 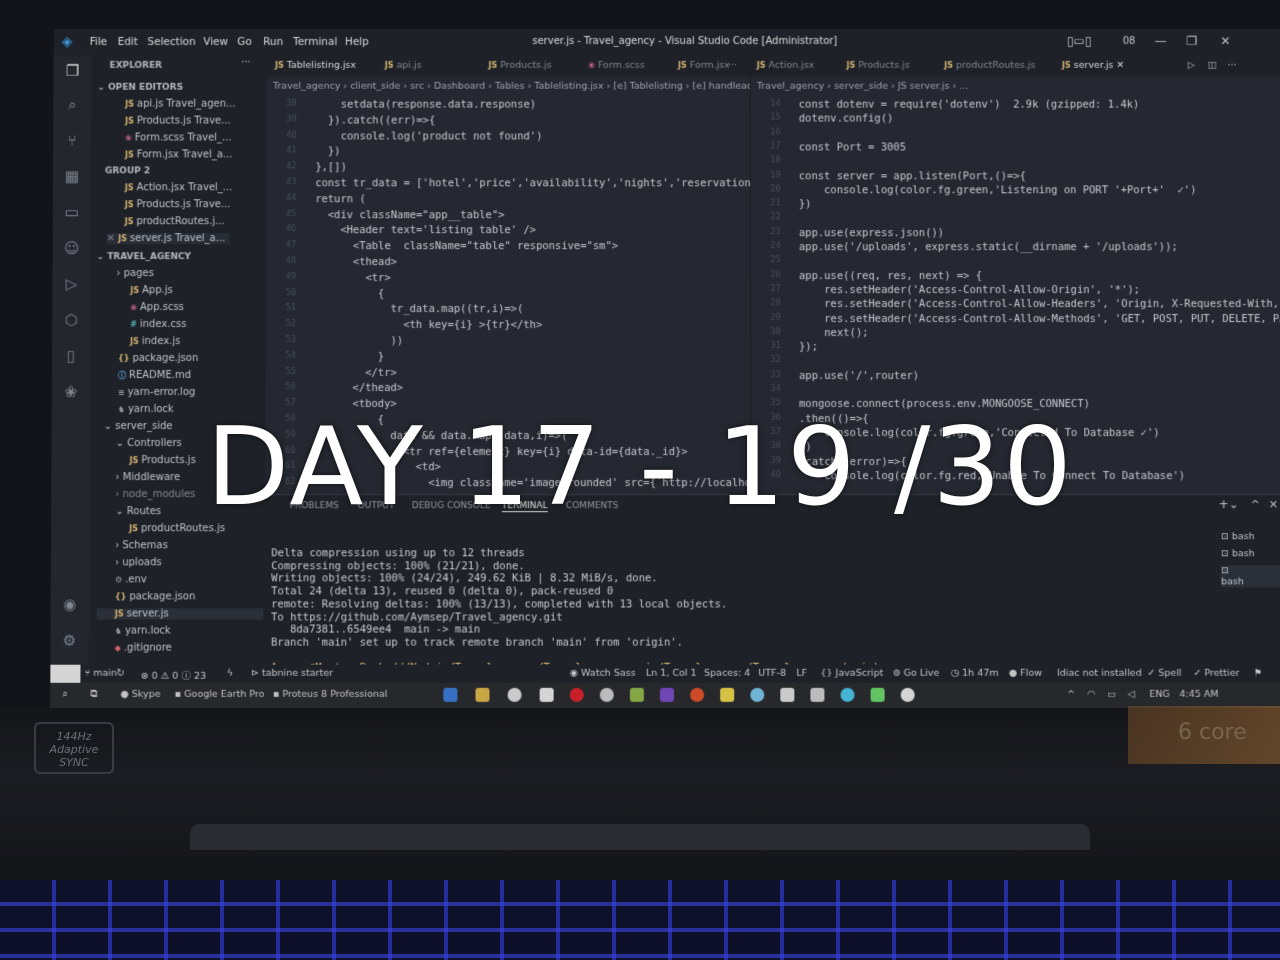 I want to click on more-tabs-icon: ···, so click(x=732, y=65).